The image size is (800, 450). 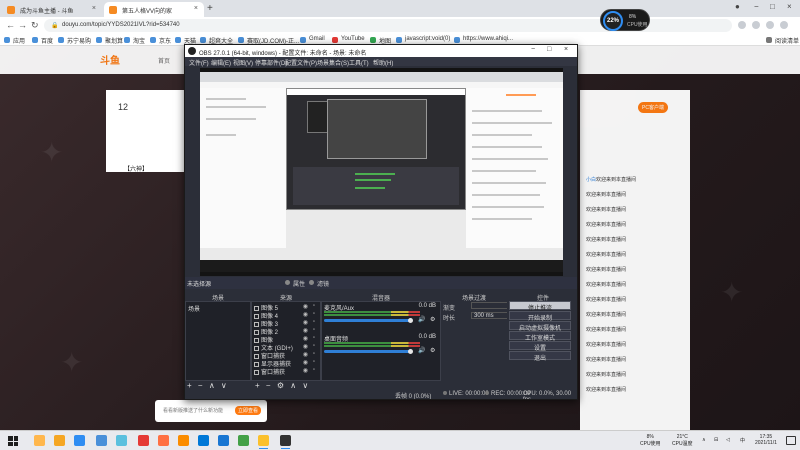 What do you see at coordinates (109, 40) in the screenshot?
I see `bookmark-item: 聚划算` at bounding box center [109, 40].